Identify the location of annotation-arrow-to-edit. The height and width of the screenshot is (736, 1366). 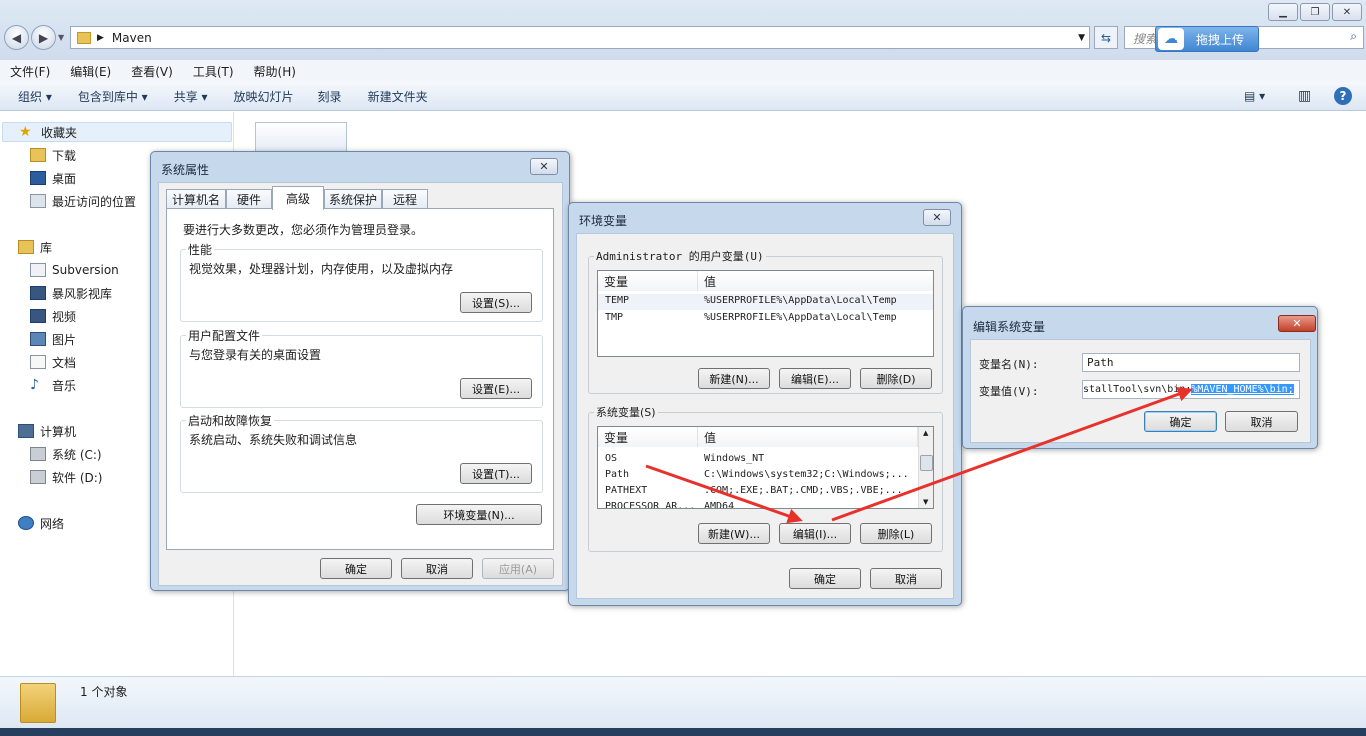
(724, 494).